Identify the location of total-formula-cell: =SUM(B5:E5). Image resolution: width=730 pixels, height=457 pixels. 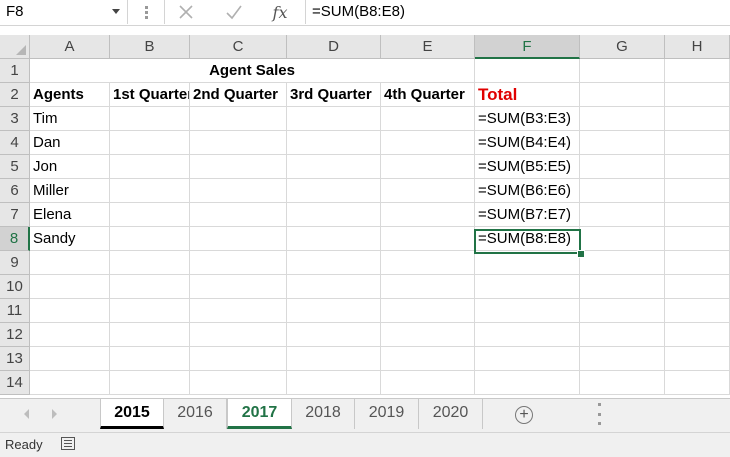
(527, 167).